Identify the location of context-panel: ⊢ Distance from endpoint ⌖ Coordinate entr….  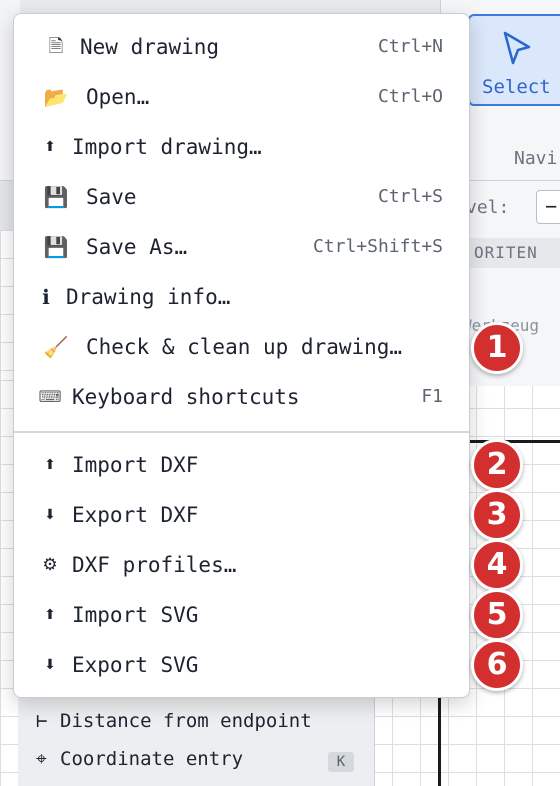
(196, 738).